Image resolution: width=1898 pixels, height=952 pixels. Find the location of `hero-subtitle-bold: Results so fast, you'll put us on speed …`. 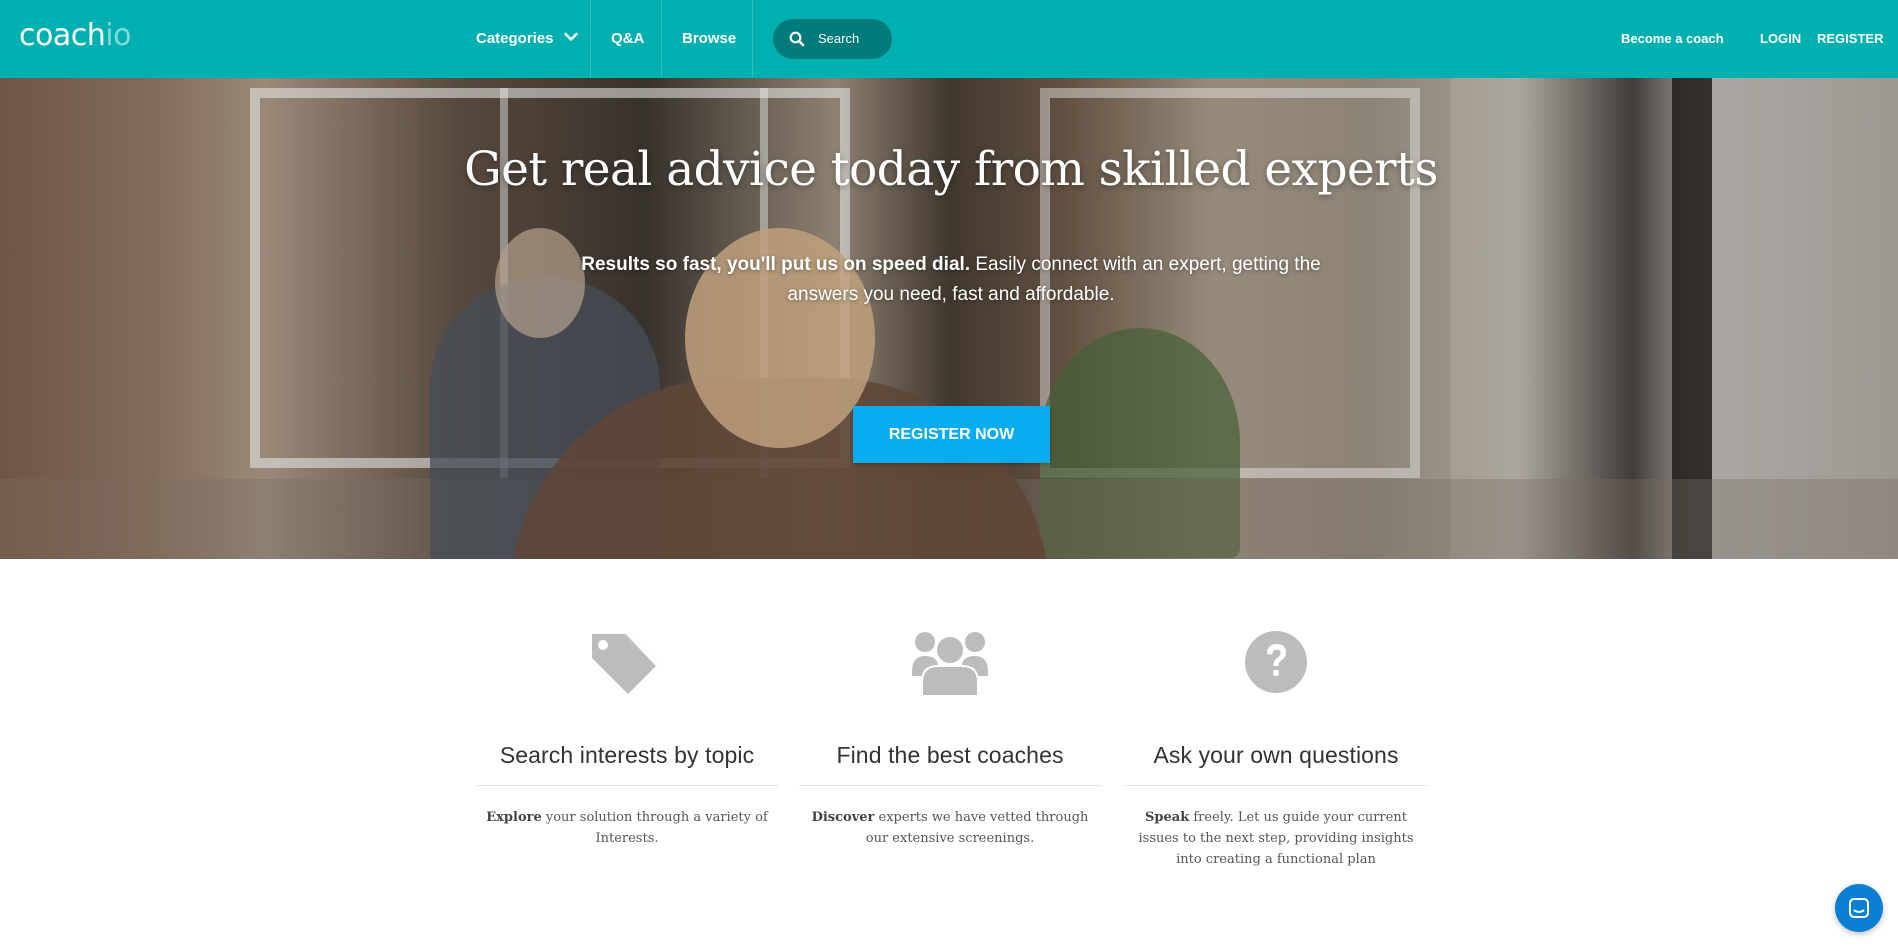

hero-subtitle-bold: Results so fast, you'll put us on speed … is located at coordinates (776, 264).